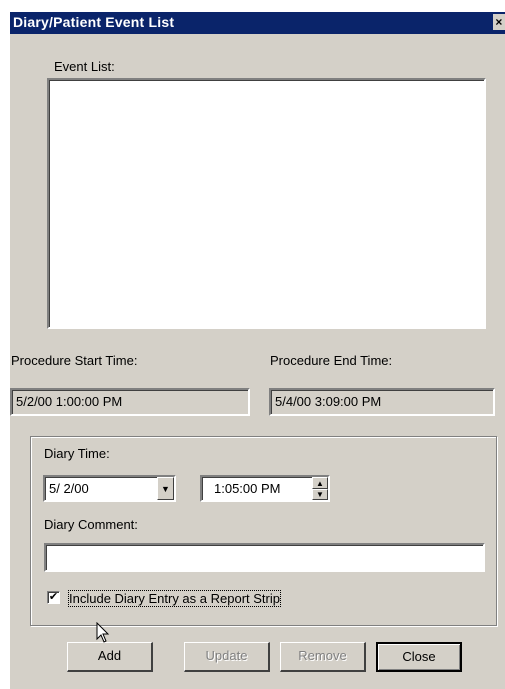 Image resolution: width=505 pixels, height=689 pixels. I want to click on event-list-label: Event List:, so click(84, 66).